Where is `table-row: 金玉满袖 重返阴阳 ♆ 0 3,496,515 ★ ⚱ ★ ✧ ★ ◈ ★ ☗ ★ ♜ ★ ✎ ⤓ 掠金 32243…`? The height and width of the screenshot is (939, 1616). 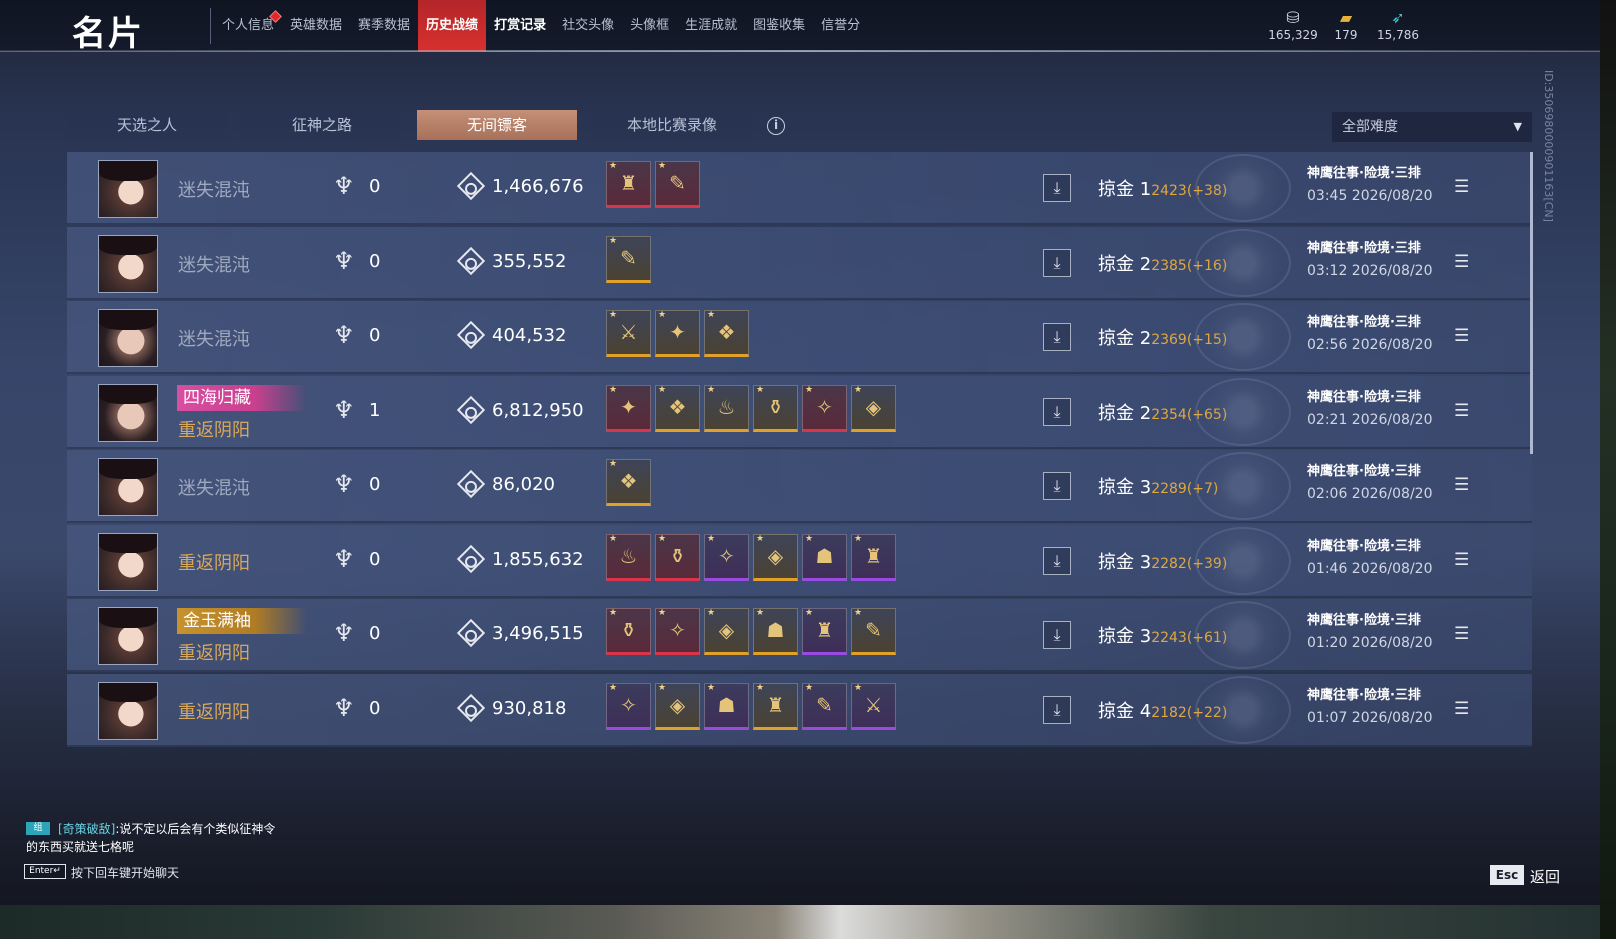 table-row: 金玉满袖 重返阴阳 ♆ 0 3,496,515 ★ ⚱ ★ ✧ ★ ◈ ★ ☗ ★ ♜ ★ ✎ ⤓ 掠金 32243… is located at coordinates (799, 635).